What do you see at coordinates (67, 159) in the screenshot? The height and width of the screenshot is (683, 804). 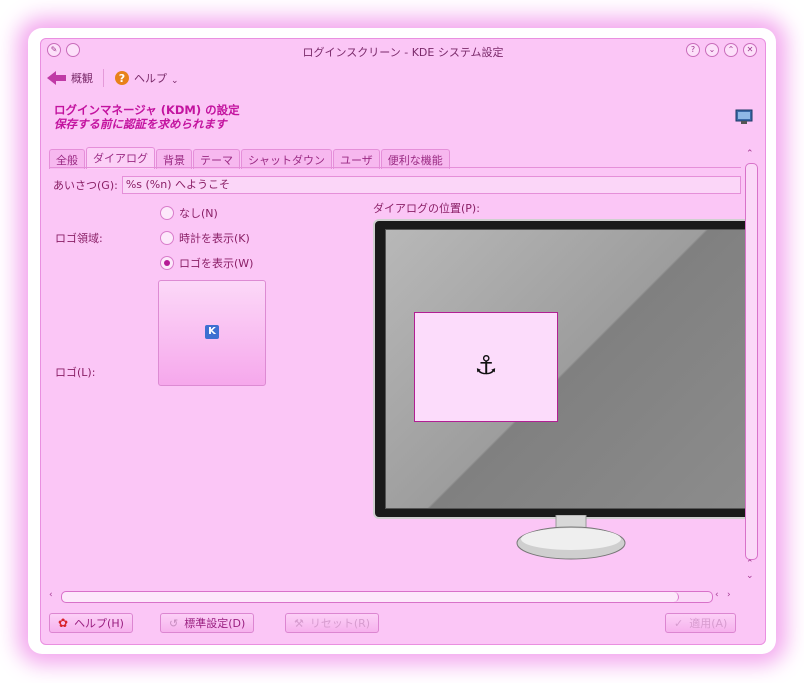 I see `tab-general: 全般` at bounding box center [67, 159].